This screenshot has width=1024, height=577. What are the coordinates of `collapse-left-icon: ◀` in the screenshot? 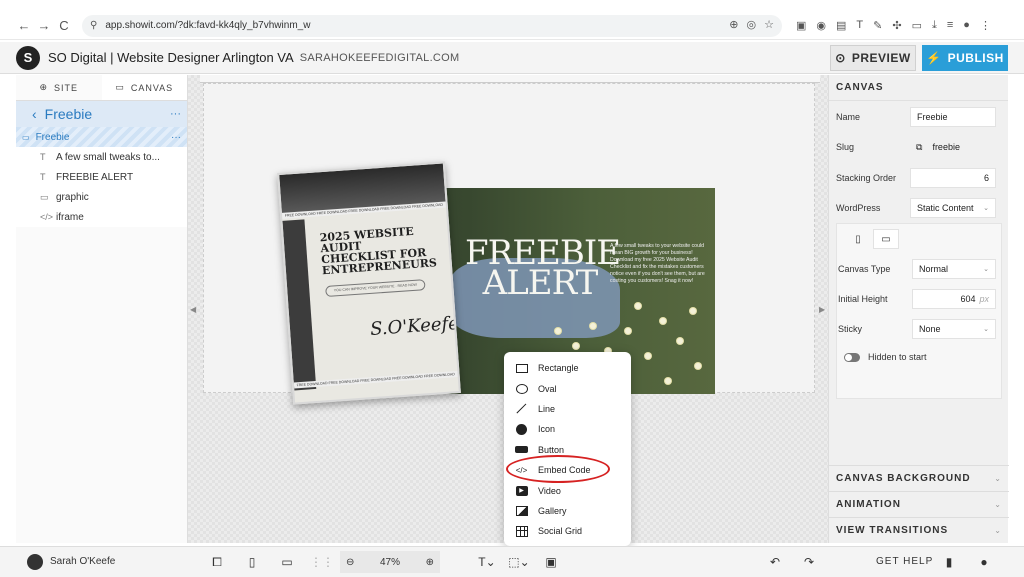 It's located at (193, 309).